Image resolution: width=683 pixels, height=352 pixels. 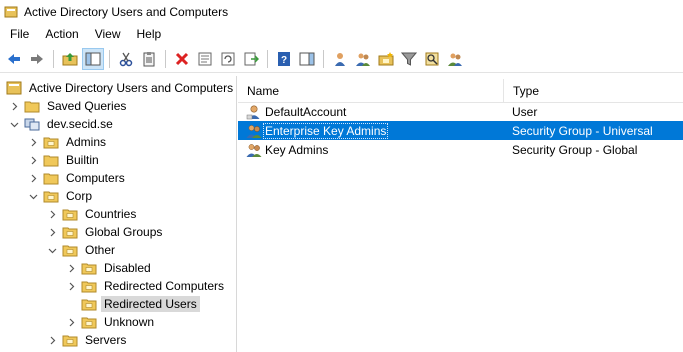 What do you see at coordinates (307, 59) in the screenshot?
I see `show-action-pane-button` at bounding box center [307, 59].